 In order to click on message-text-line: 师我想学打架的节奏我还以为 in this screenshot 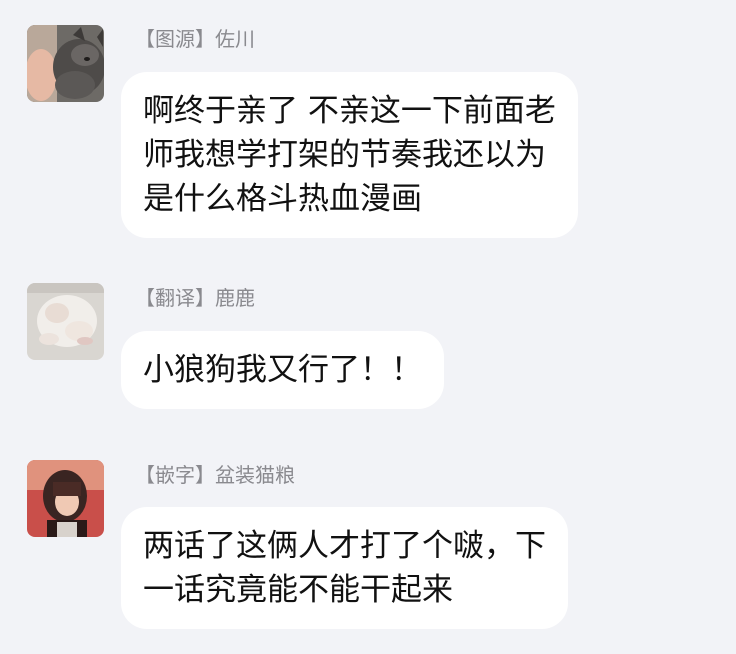, I will do `click(344, 155)`.